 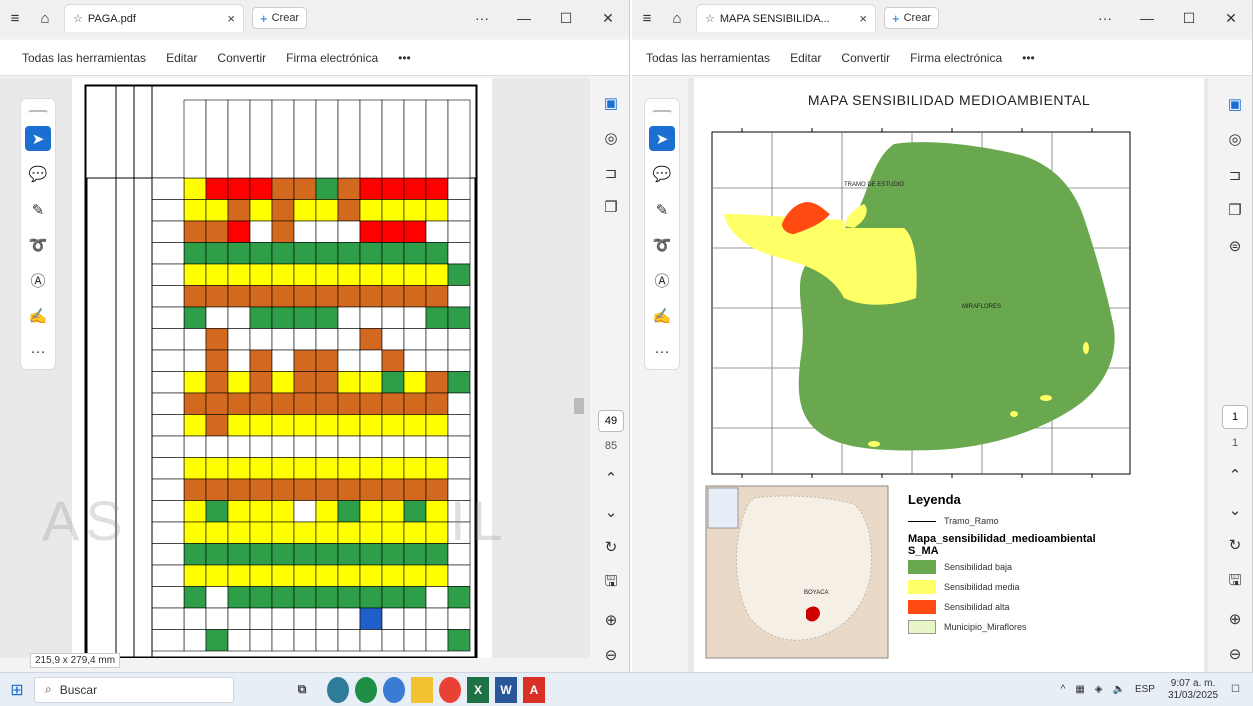 What do you see at coordinates (366, 689) in the screenshot?
I see `edge-icon` at bounding box center [366, 689].